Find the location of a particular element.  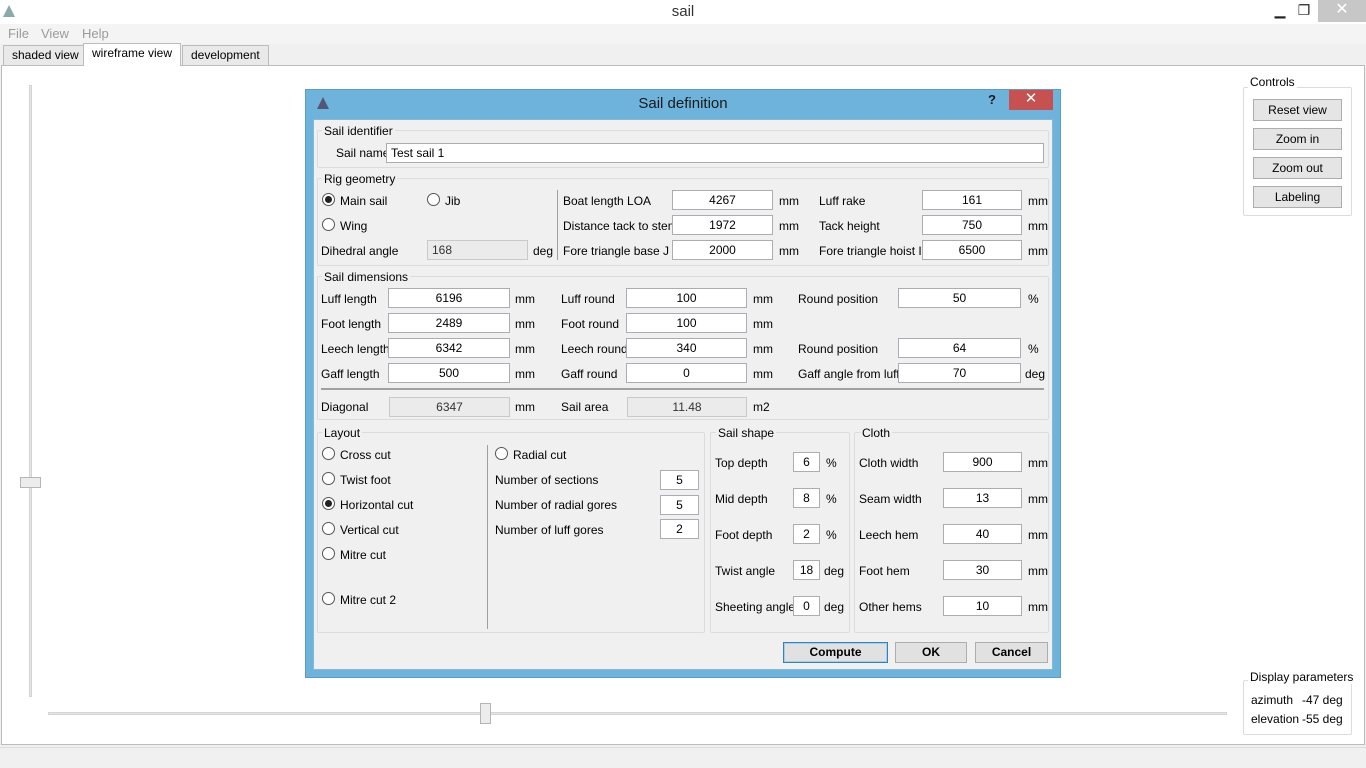

other-hems-unit: mm is located at coordinates (1038, 607).